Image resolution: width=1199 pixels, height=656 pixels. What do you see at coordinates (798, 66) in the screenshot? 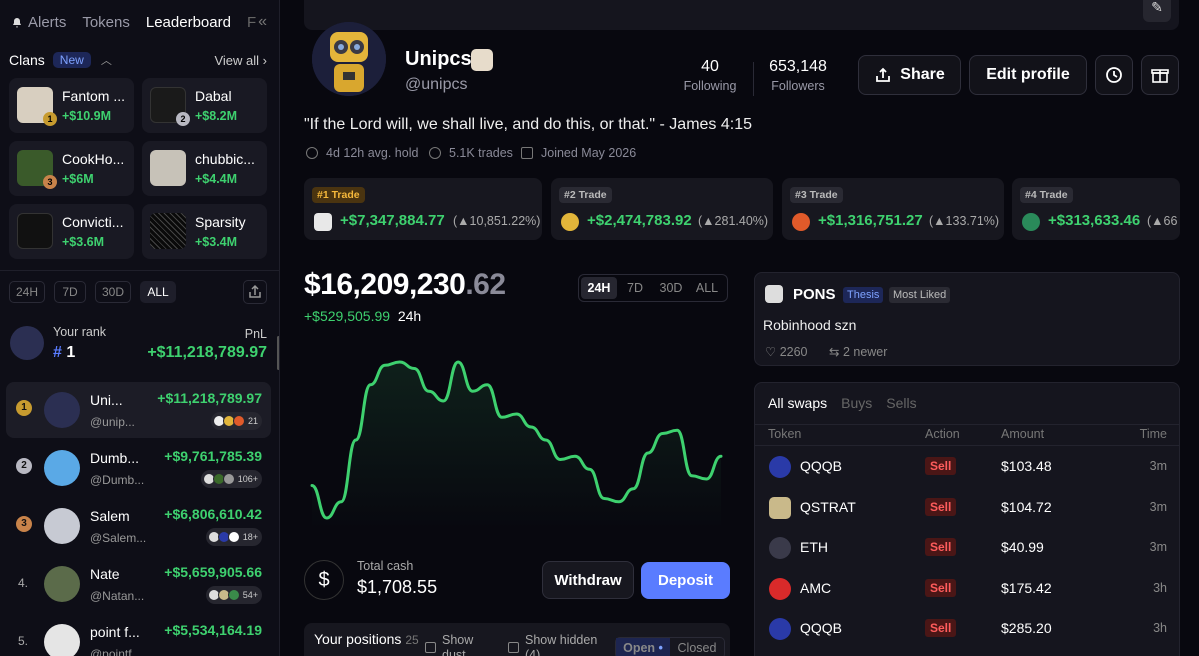
I see `followers-count: 653,148` at bounding box center [798, 66].